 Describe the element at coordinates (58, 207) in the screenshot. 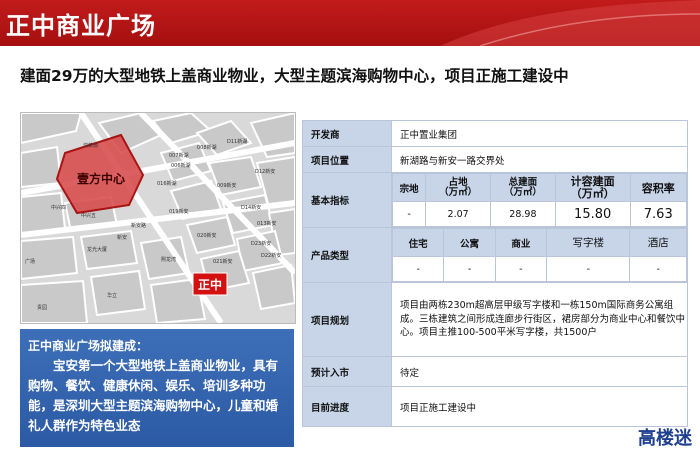

I see `map-street-label: 中兴四` at that location.